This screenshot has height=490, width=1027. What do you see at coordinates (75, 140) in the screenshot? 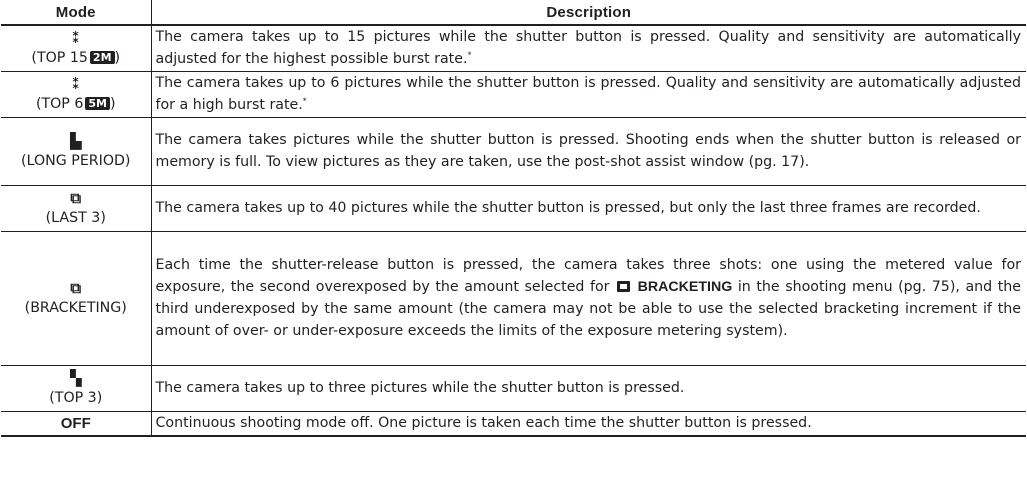
I see `long-period-icon: ▙` at bounding box center [75, 140].